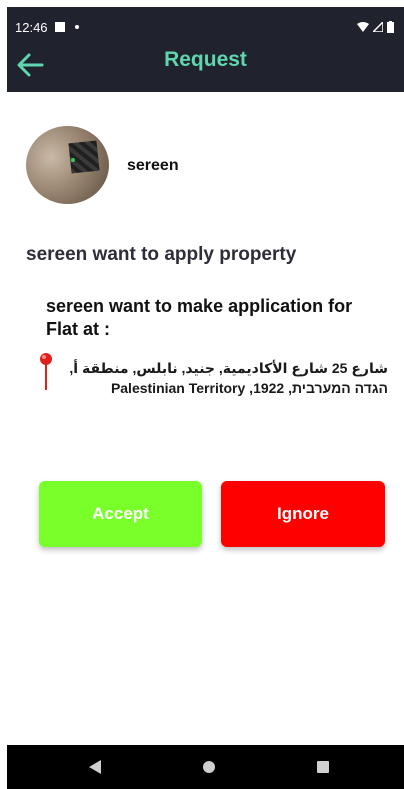  Describe the element at coordinates (363, 27) in the screenshot. I see `wifi-icon` at that location.